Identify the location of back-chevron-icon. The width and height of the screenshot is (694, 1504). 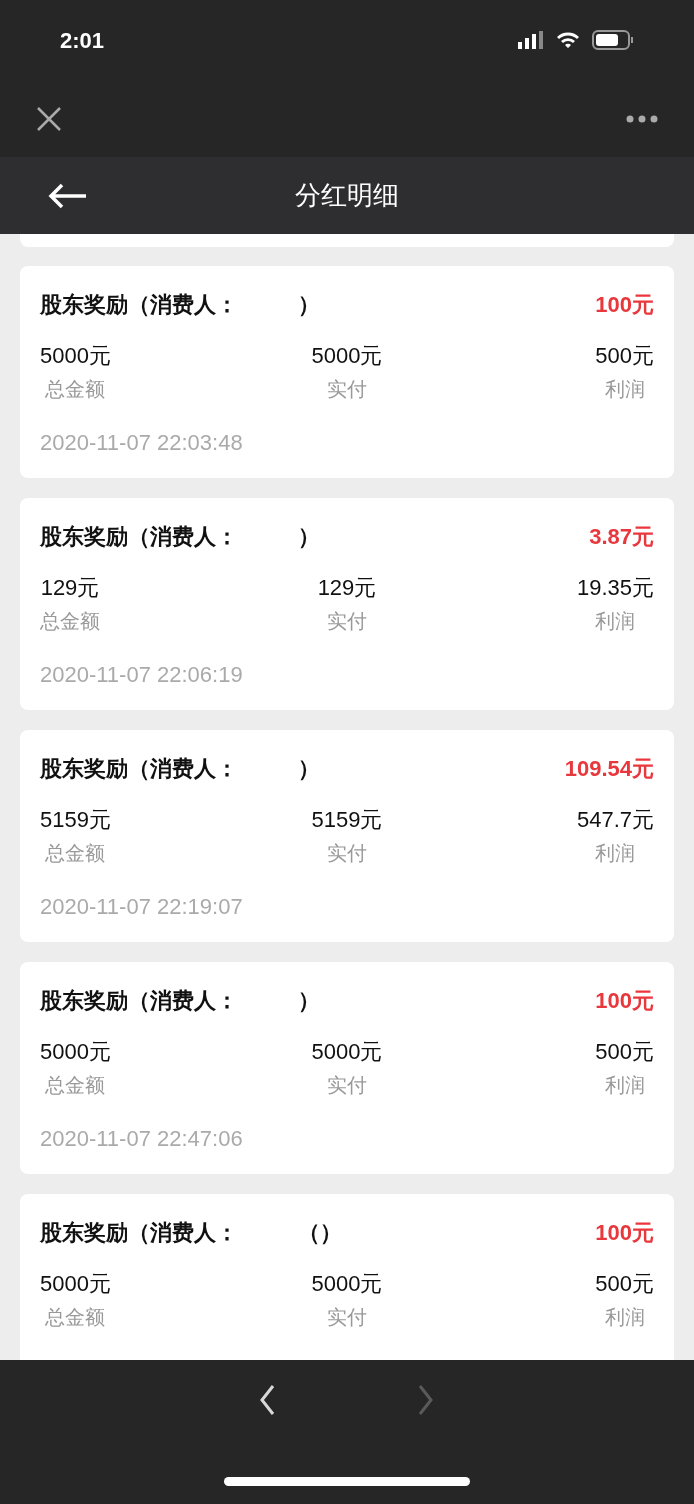
(268, 1400).